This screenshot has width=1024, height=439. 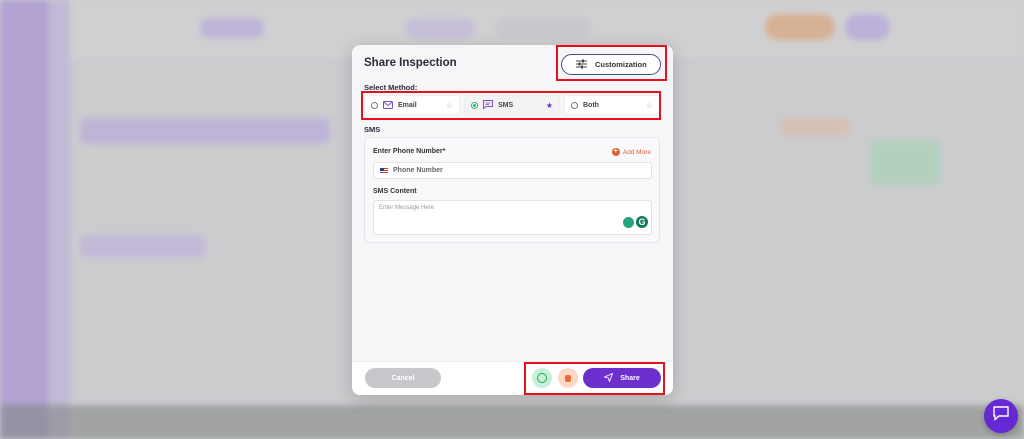 I want to click on add-more-button: + Add More, so click(x=631, y=152).